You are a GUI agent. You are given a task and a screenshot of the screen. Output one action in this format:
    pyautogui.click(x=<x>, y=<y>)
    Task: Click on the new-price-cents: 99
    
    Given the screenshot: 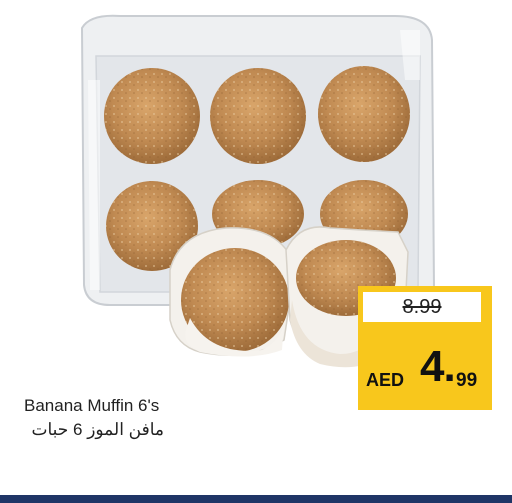 What is the action you would take?
    pyautogui.click(x=467, y=380)
    